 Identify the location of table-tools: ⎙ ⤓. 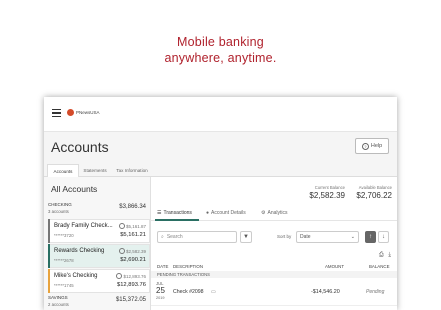
(385, 255).